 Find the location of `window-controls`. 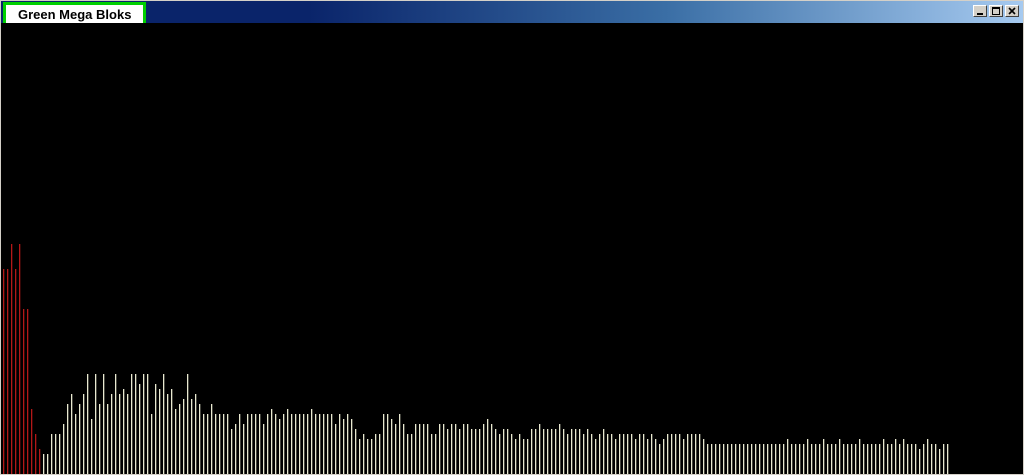

window-controls is located at coordinates (996, 11).